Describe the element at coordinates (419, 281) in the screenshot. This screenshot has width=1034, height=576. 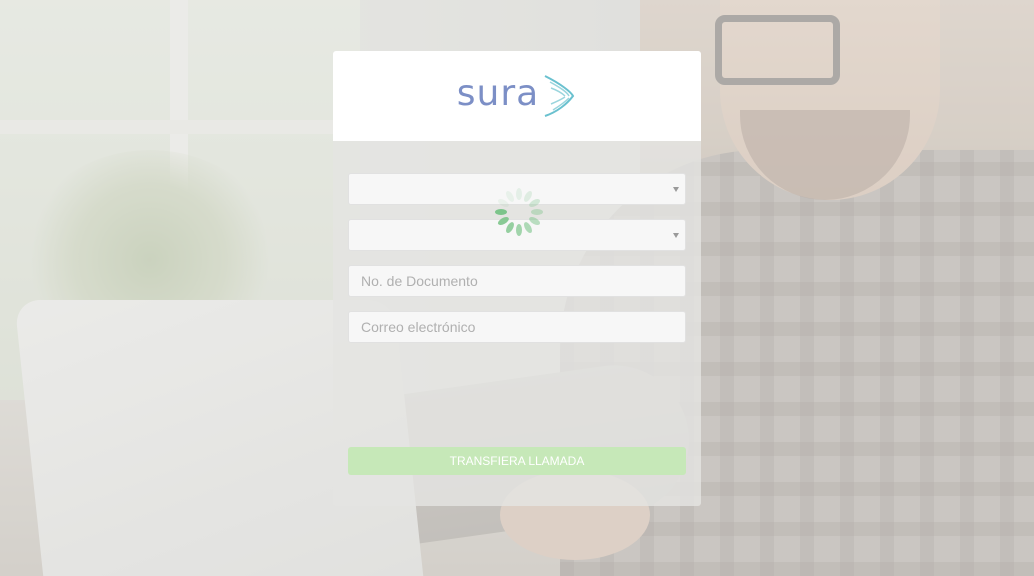
I see `document-number-placeholder: No. de Documento` at that location.